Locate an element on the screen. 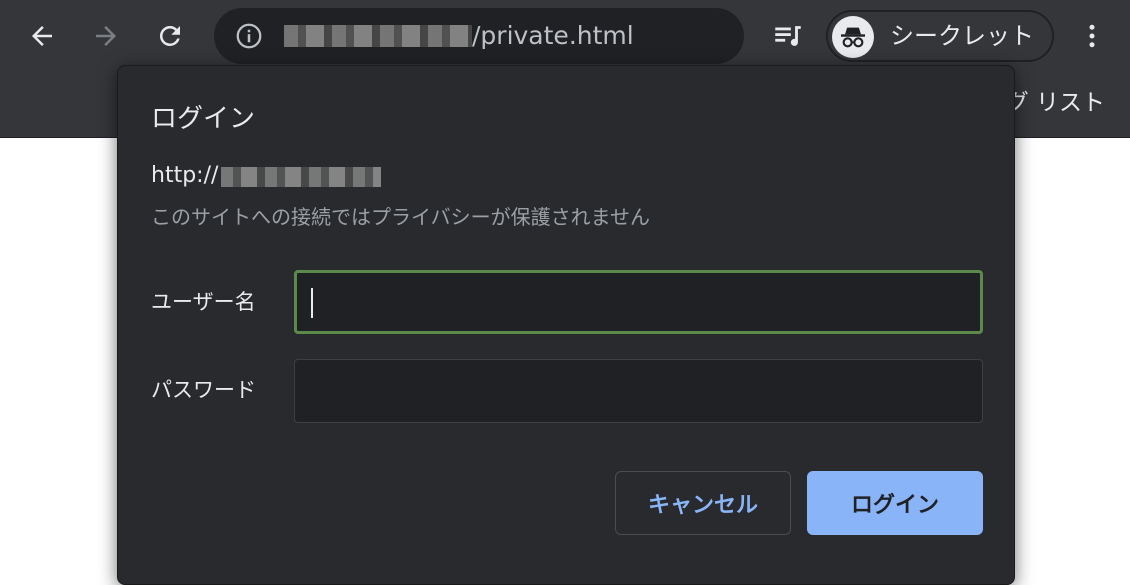 This screenshot has width=1130, height=585. dialog-title: ログイン is located at coordinates (203, 119).